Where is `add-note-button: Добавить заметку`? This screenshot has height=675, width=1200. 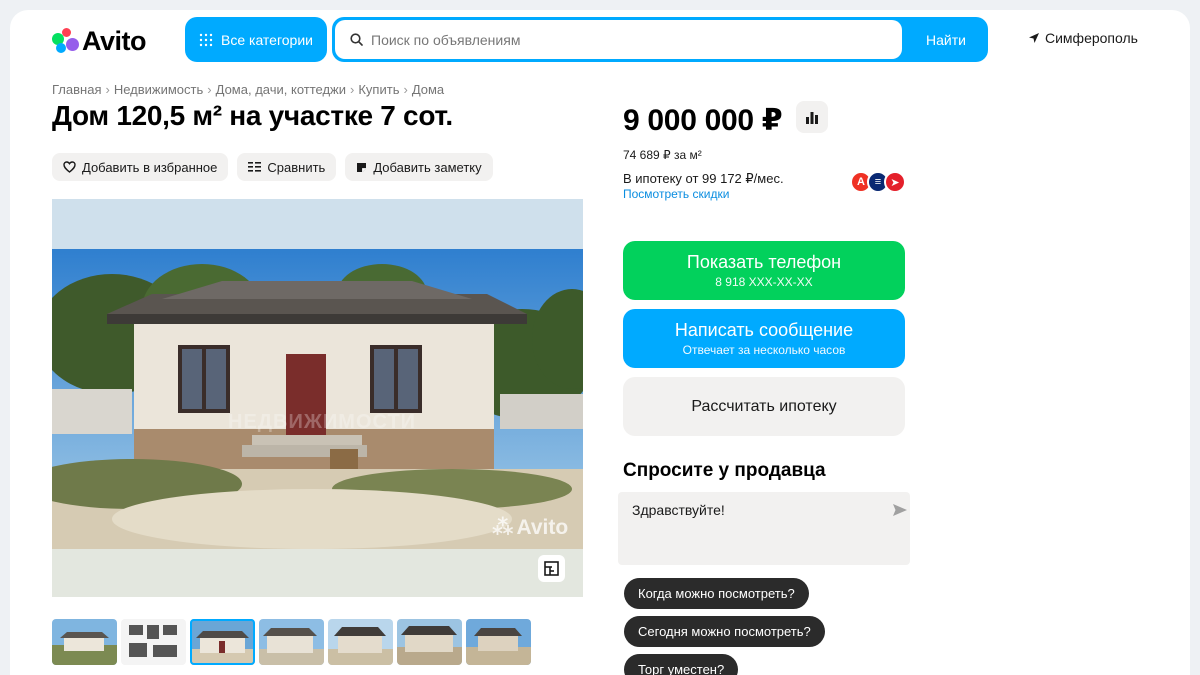 add-note-button: Добавить заметку is located at coordinates (419, 167).